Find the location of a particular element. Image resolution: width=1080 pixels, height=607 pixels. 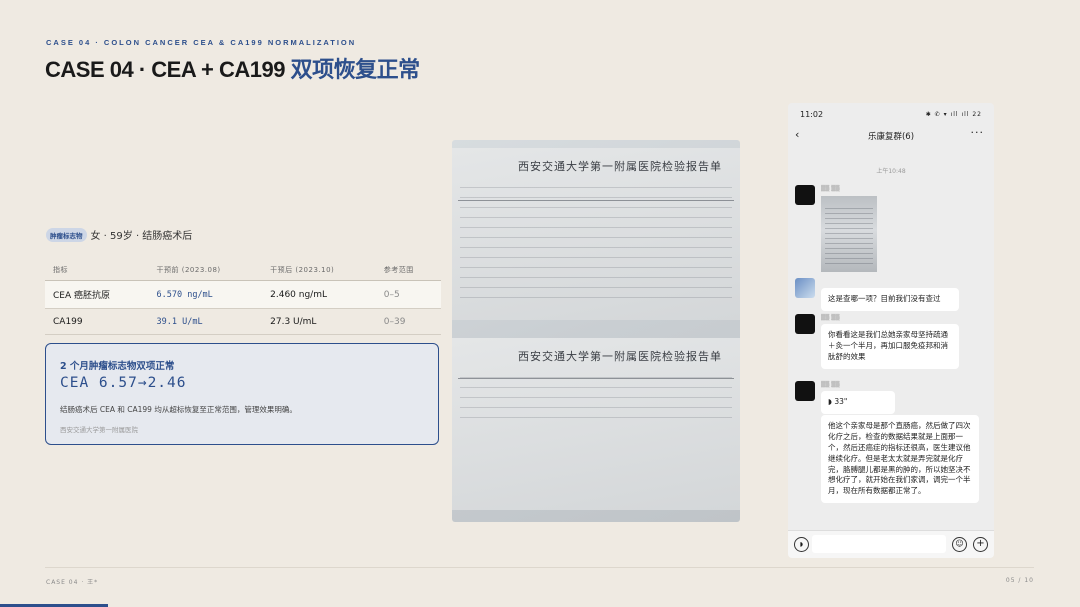

value-after: 27.3 U/mL is located at coordinates (319, 321).